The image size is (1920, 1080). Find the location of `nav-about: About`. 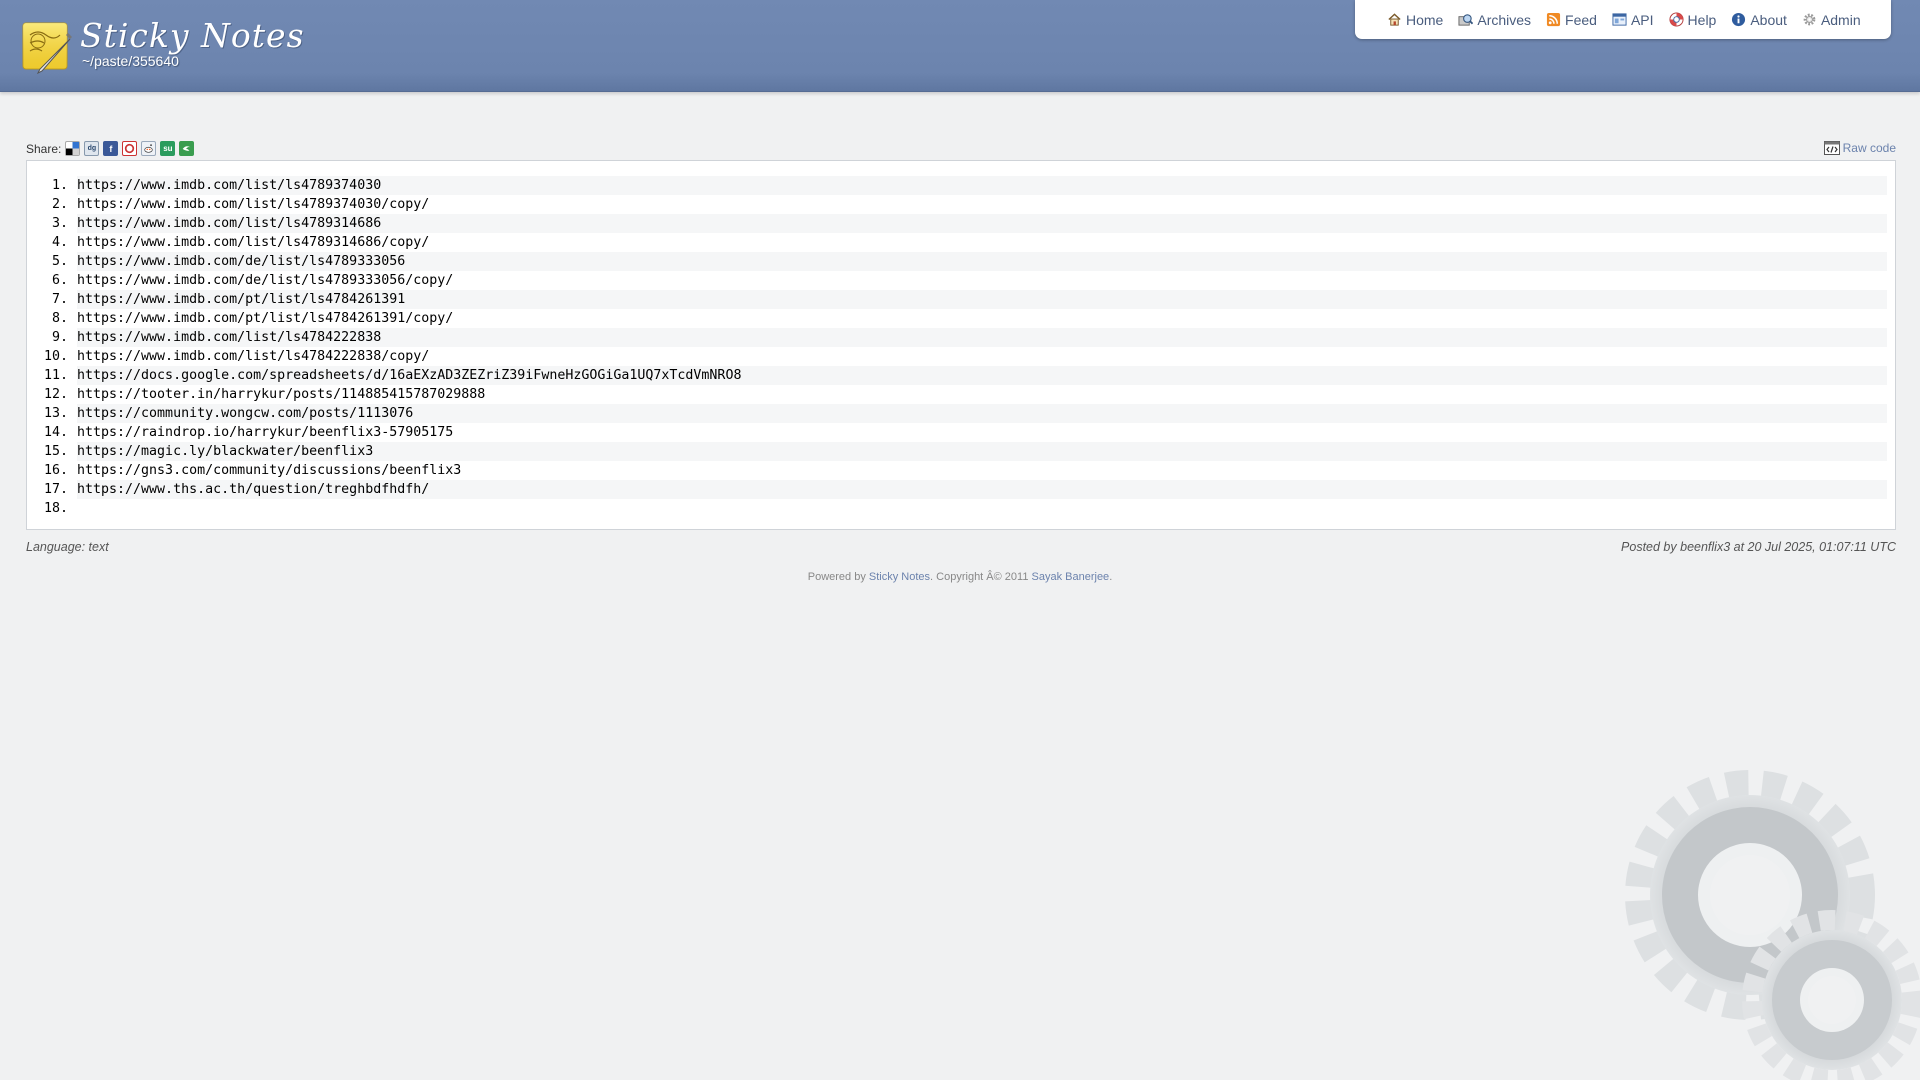

nav-about: About is located at coordinates (1759, 20).